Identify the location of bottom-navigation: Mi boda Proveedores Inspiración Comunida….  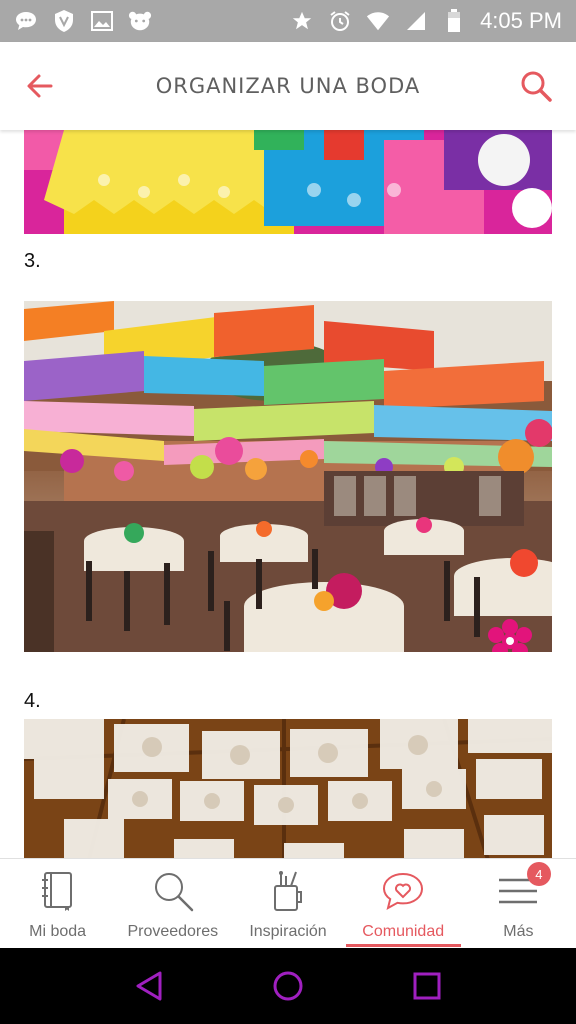
(288, 903).